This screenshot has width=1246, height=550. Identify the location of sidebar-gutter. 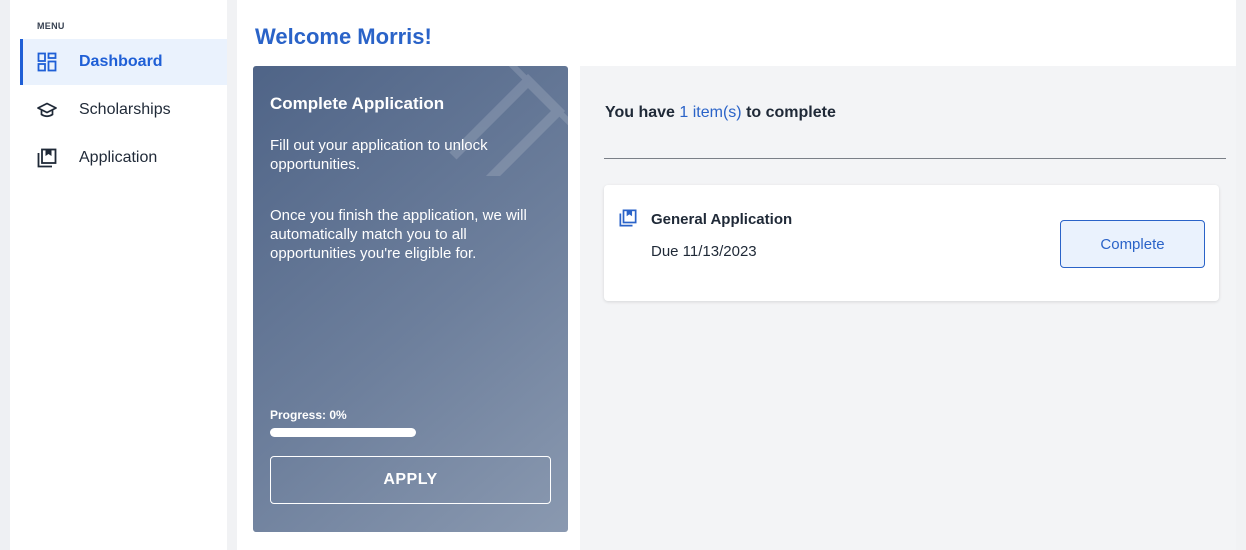
(232, 275).